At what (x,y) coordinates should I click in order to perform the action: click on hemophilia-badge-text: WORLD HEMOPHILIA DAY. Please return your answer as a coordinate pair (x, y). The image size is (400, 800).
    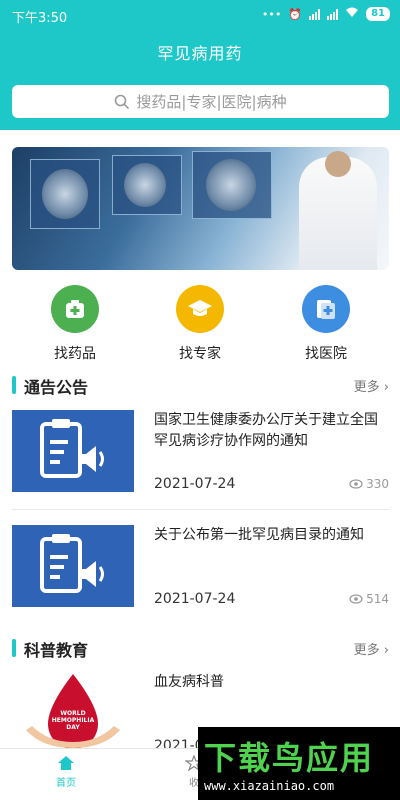
    Looking at the image, I should click on (73, 720).